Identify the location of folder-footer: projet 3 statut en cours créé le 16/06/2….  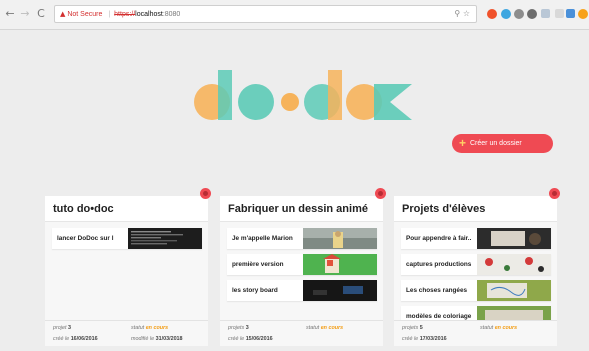
(126, 333).